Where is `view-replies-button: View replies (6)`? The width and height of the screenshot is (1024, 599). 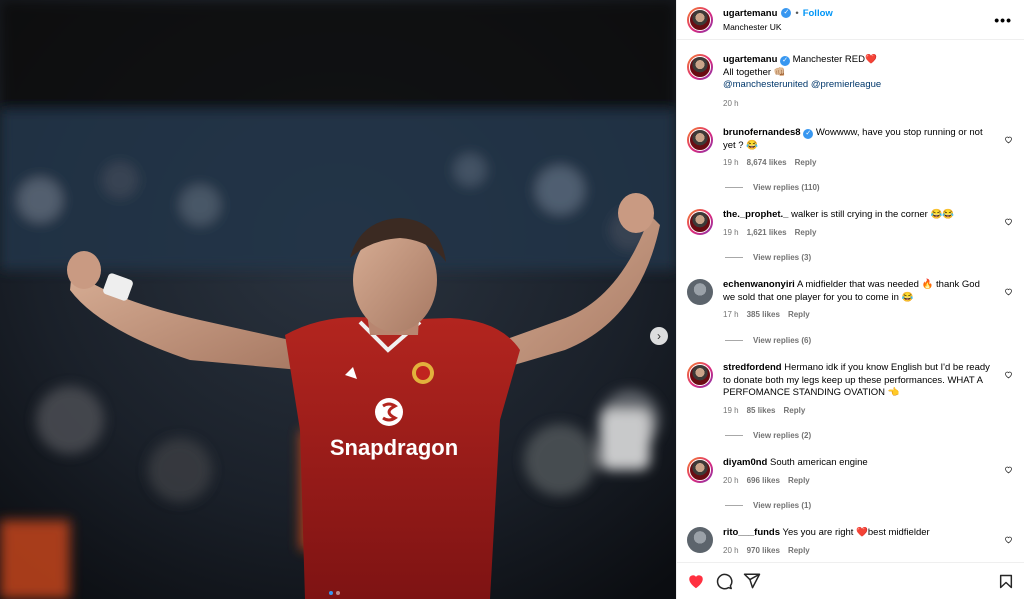 view-replies-button: View replies (6) is located at coordinates (768, 340).